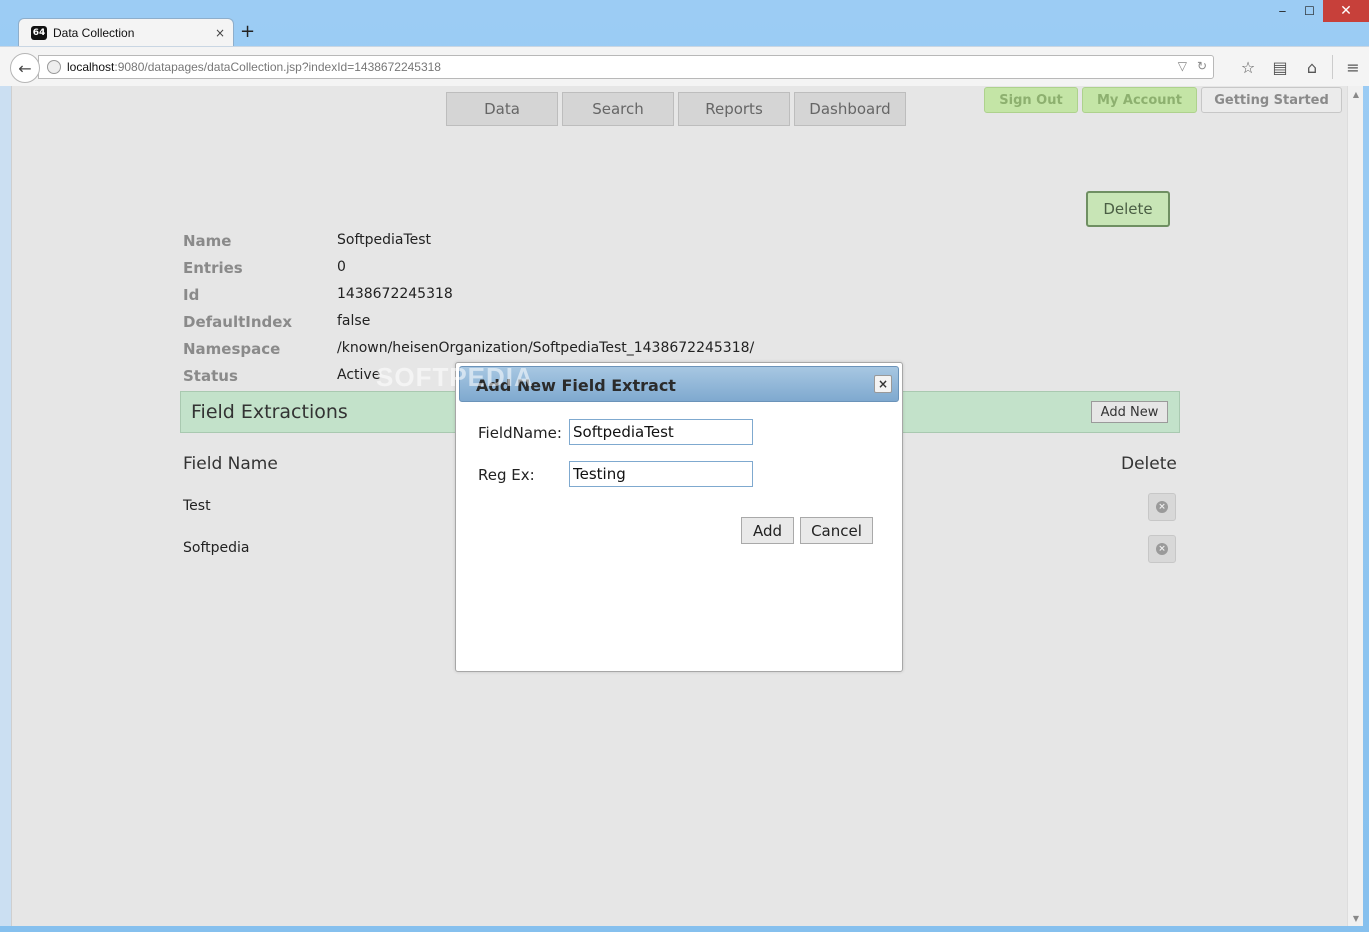 The width and height of the screenshot is (1369, 932). Describe the element at coordinates (661, 432) in the screenshot. I see `fieldname-input` at that location.